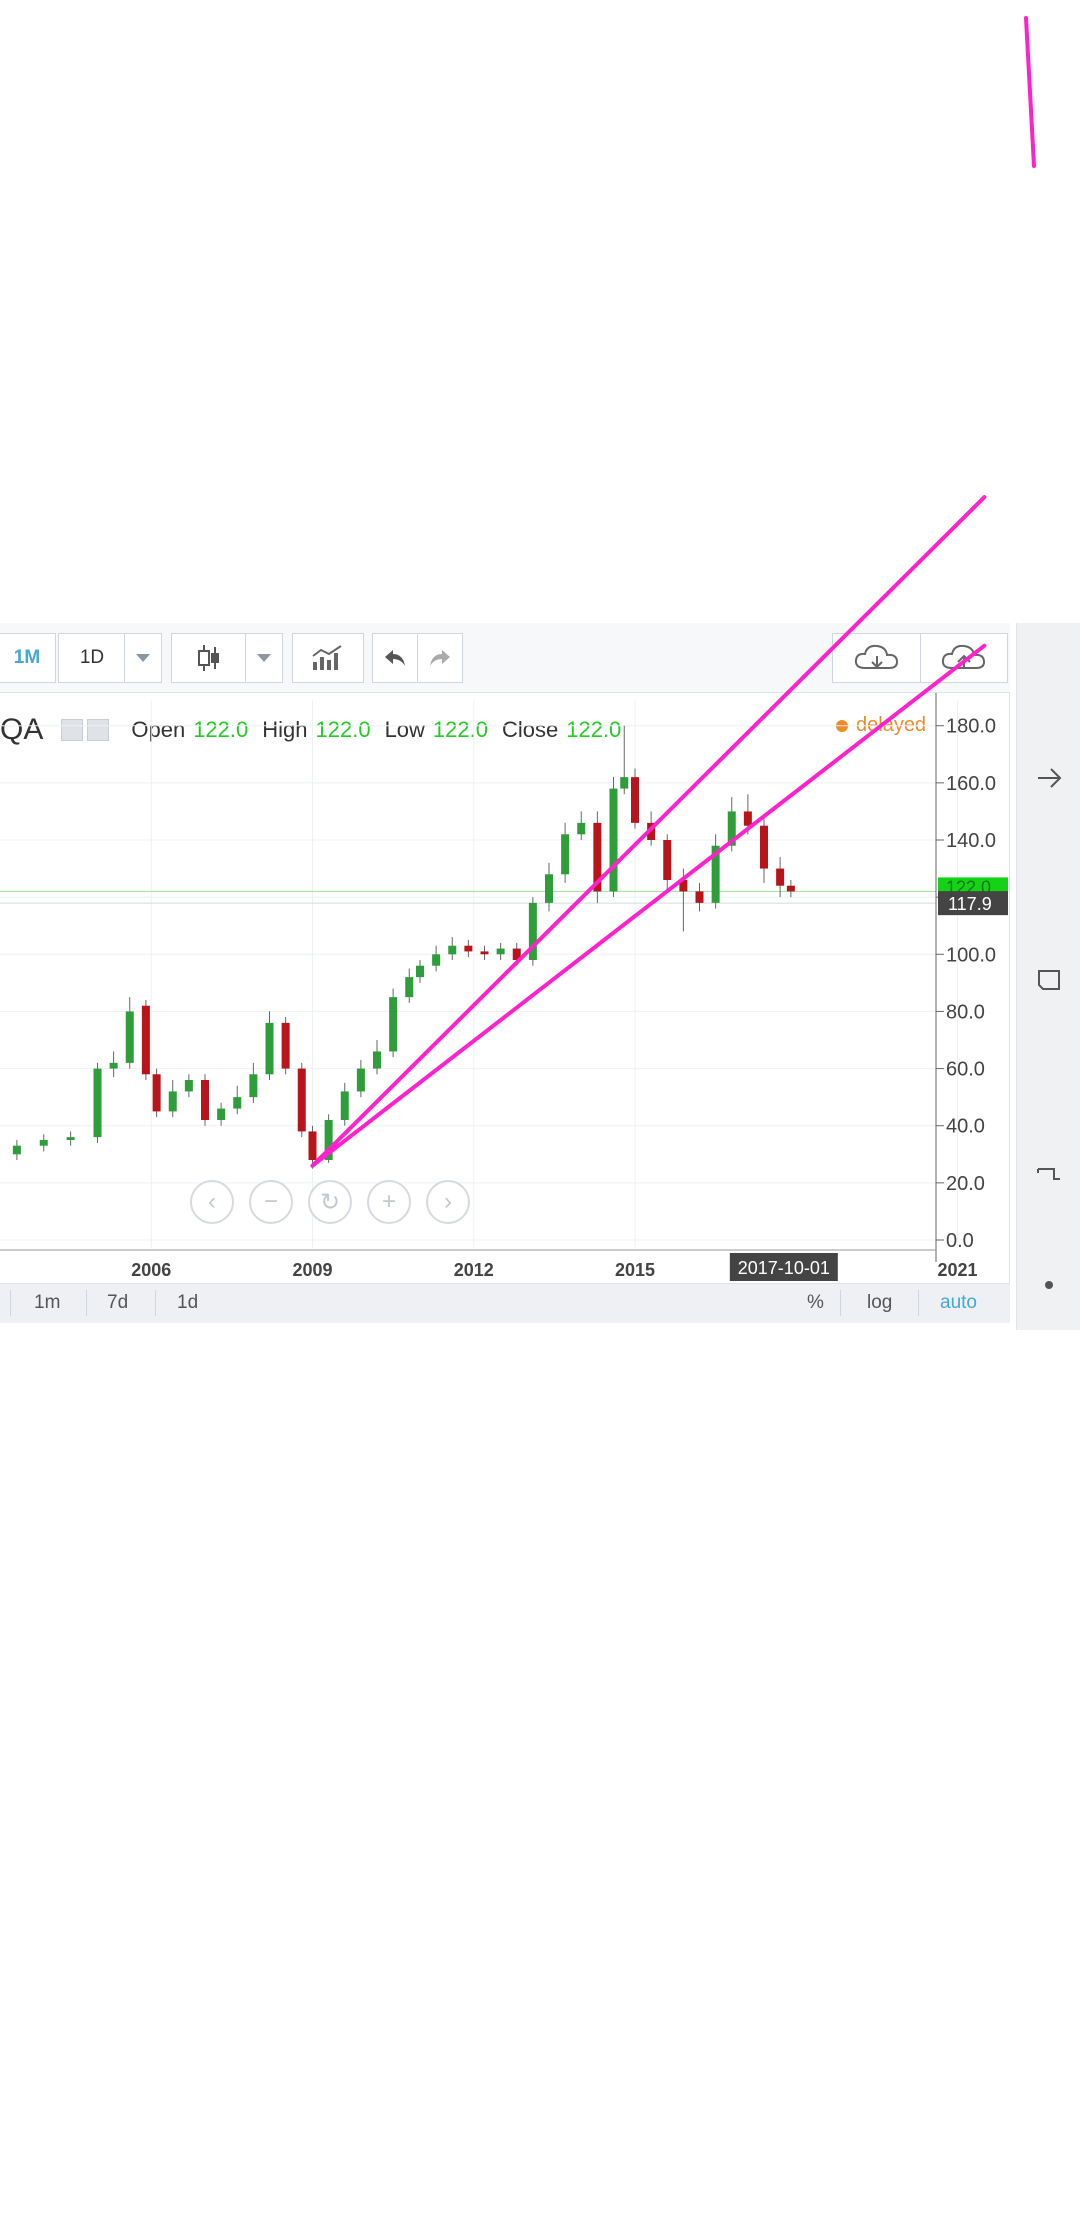  I want to click on interval-label: 1D, so click(92, 657).